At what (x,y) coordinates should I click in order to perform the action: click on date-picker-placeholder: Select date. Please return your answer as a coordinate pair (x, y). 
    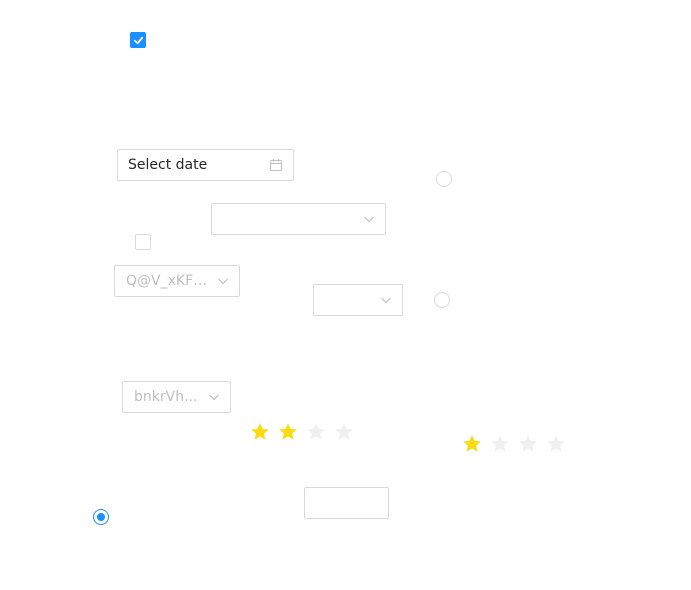
    Looking at the image, I should click on (168, 165).